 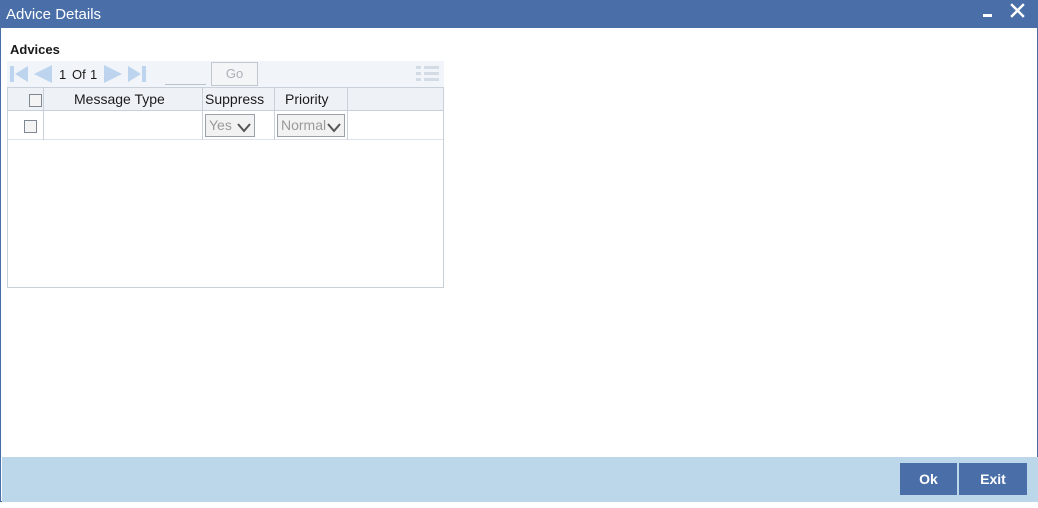 What do you see at coordinates (35, 100) in the screenshot?
I see `select-all-checkbox` at bounding box center [35, 100].